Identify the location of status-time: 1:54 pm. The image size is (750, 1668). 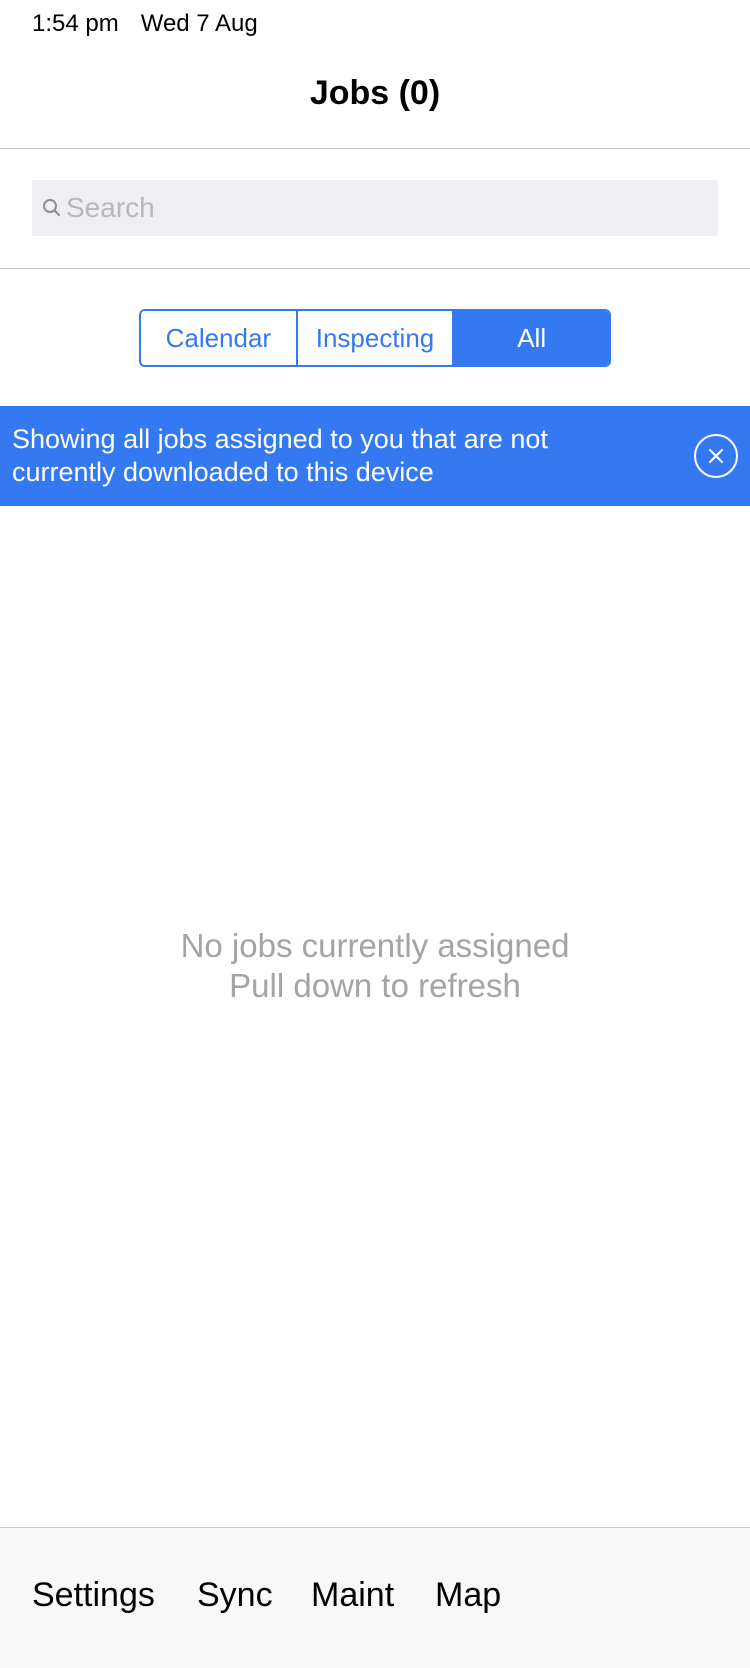
(75, 23).